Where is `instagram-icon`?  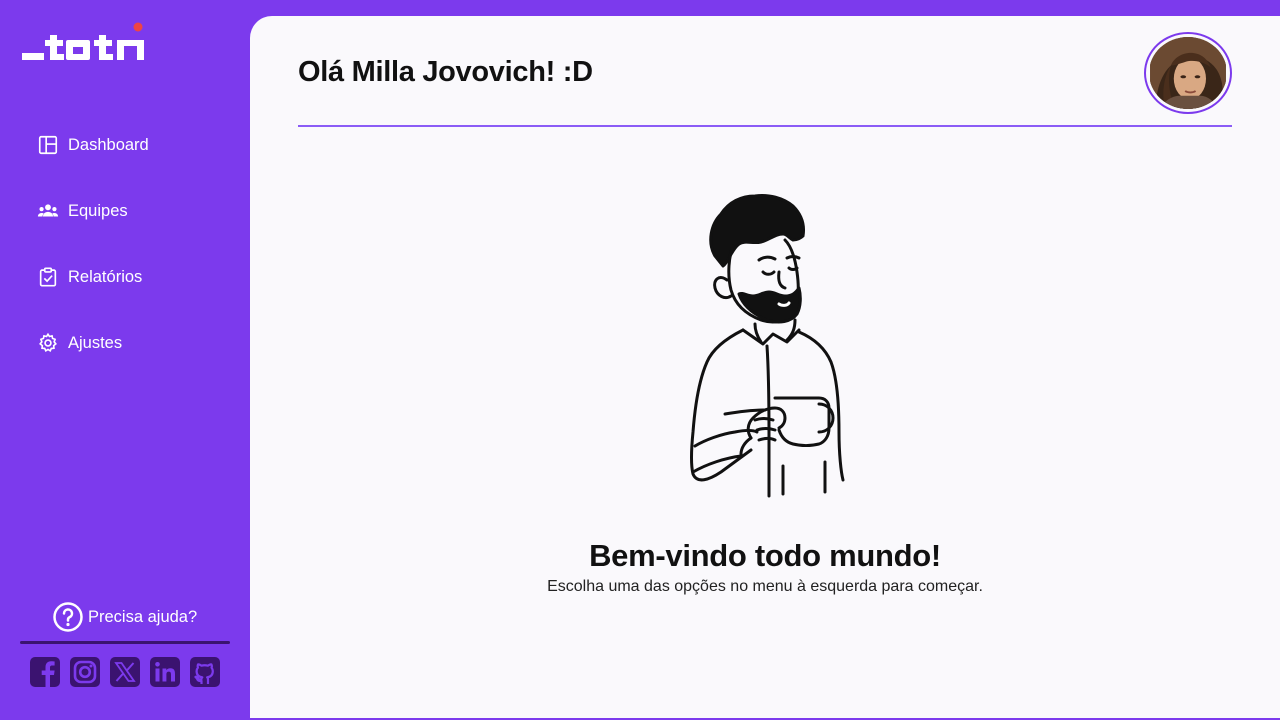
instagram-icon is located at coordinates (85, 672).